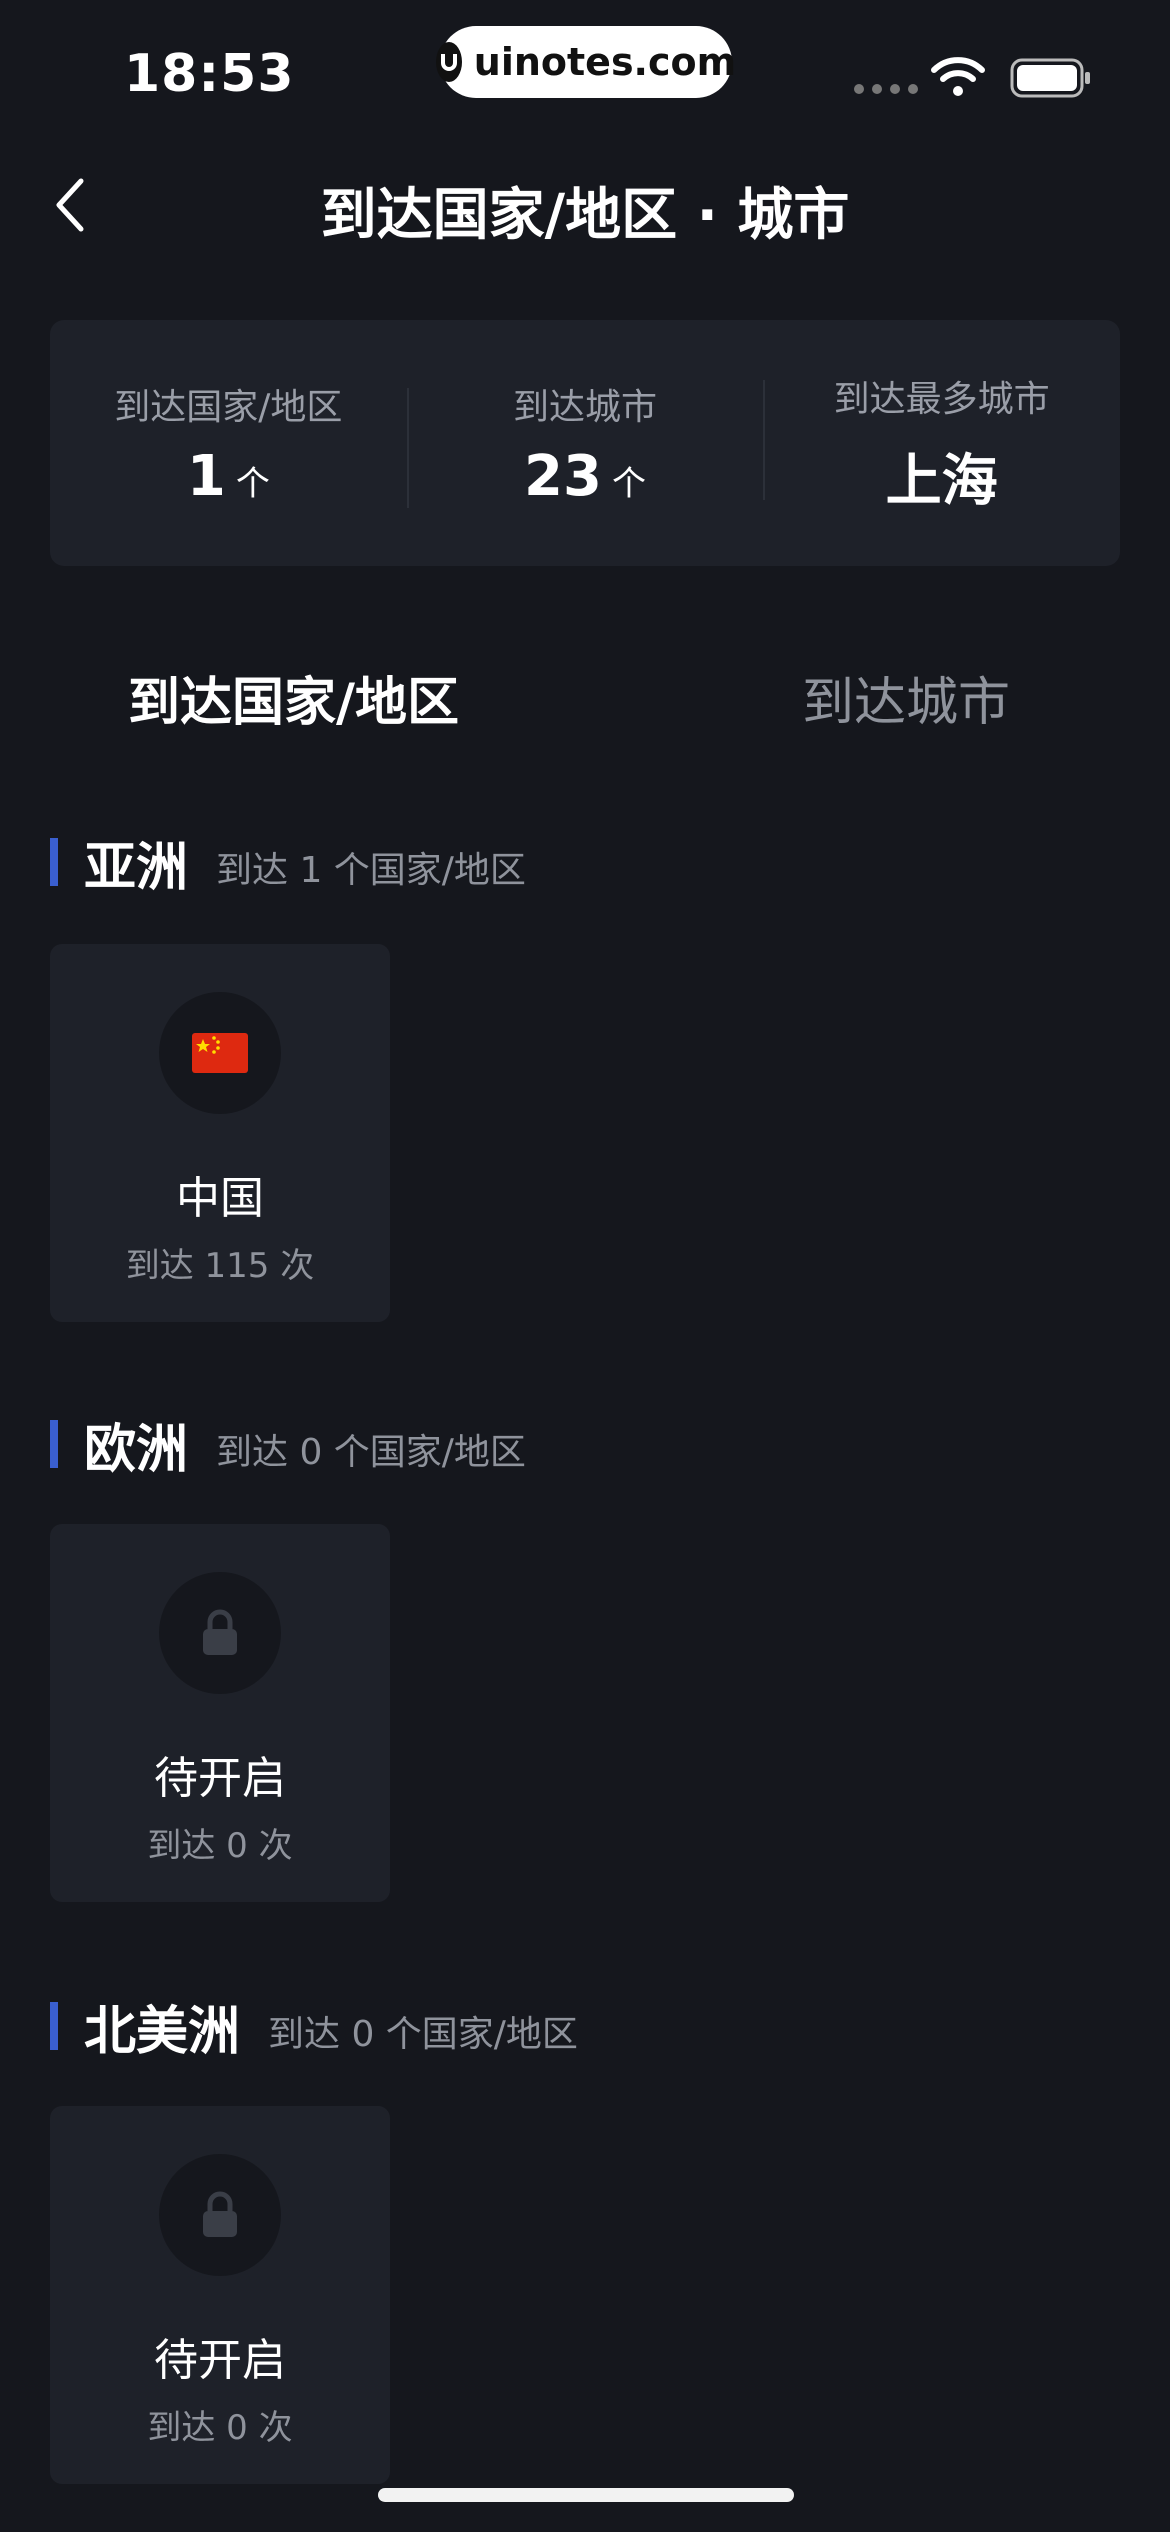 Image resolution: width=1170 pixels, height=2532 pixels. Describe the element at coordinates (136, 867) in the screenshot. I see `section-title: 亚洲` at that location.